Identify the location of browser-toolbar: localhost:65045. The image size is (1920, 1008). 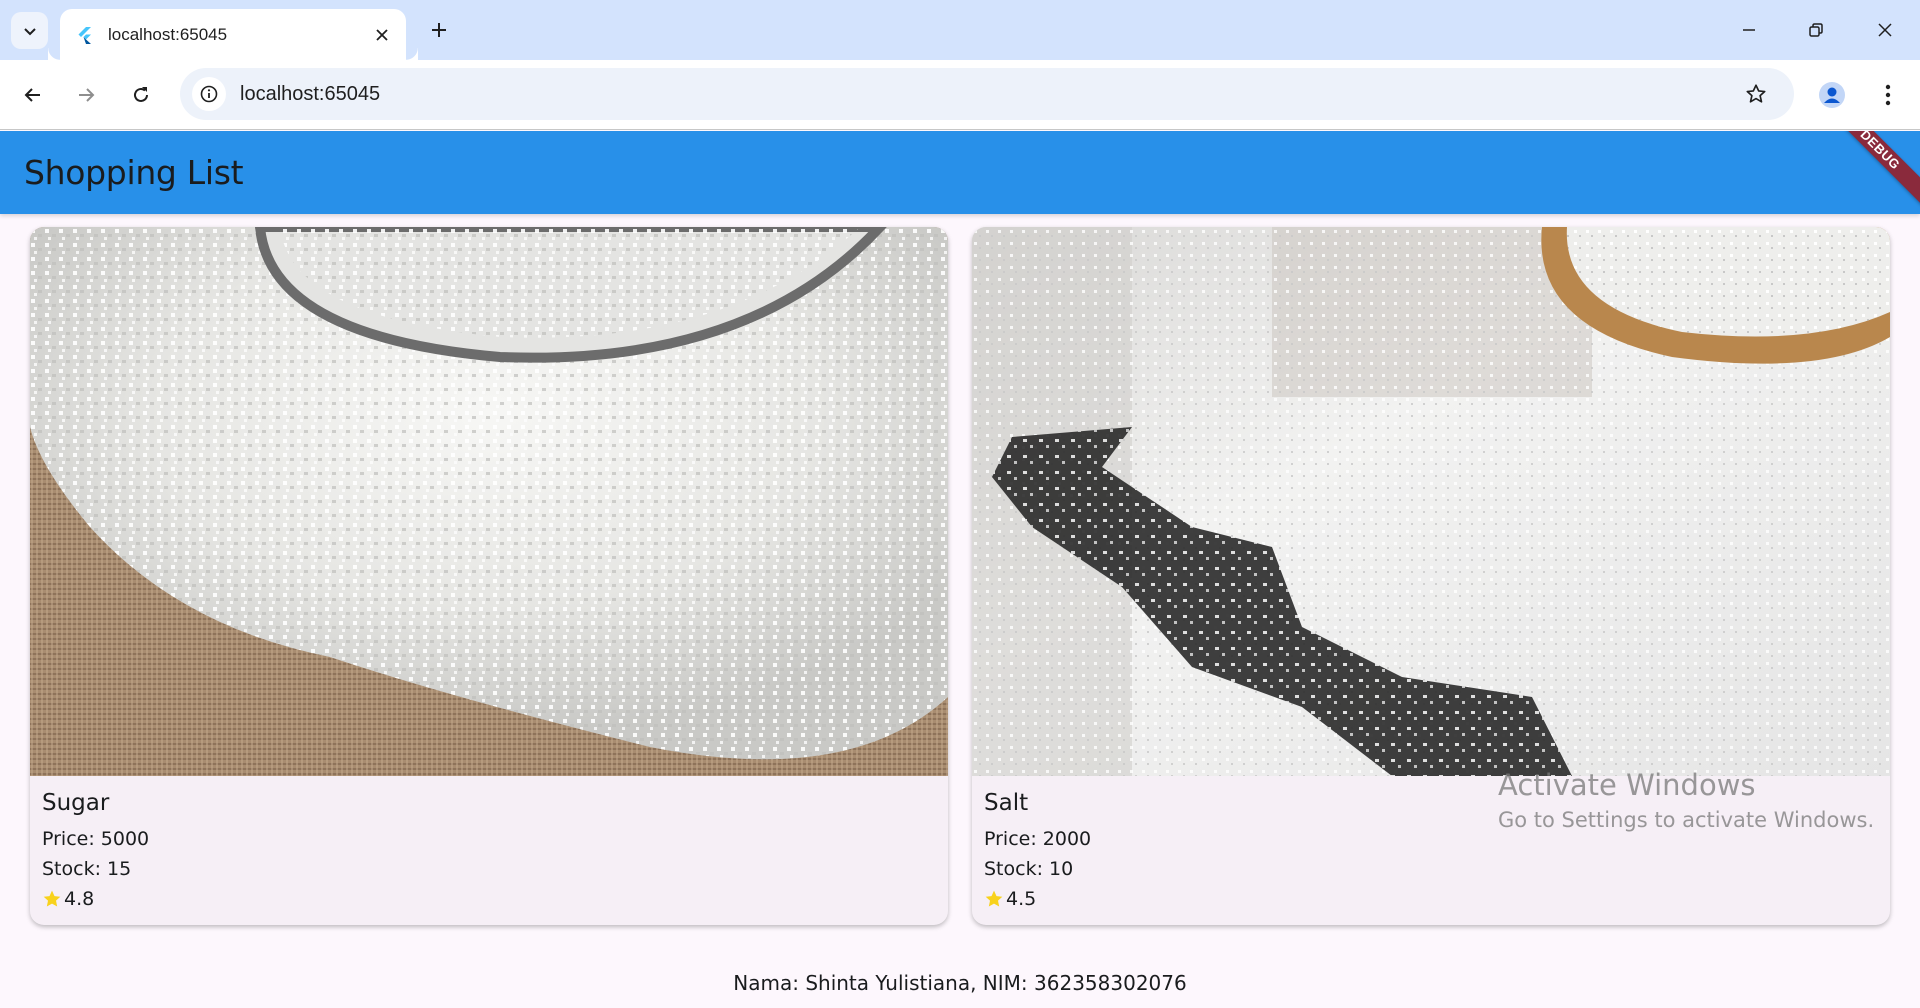
(960, 95).